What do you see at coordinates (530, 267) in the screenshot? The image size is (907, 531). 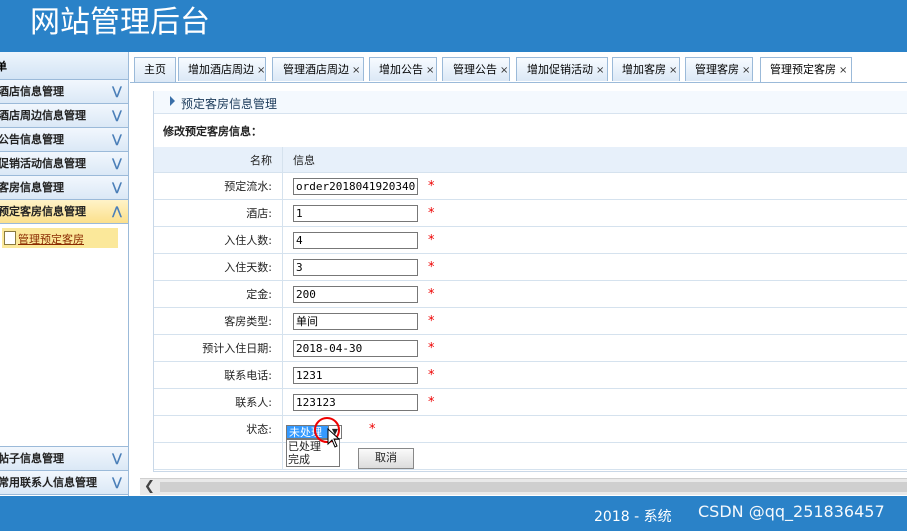 I see `table-row: 入住天数: *` at bounding box center [530, 267].